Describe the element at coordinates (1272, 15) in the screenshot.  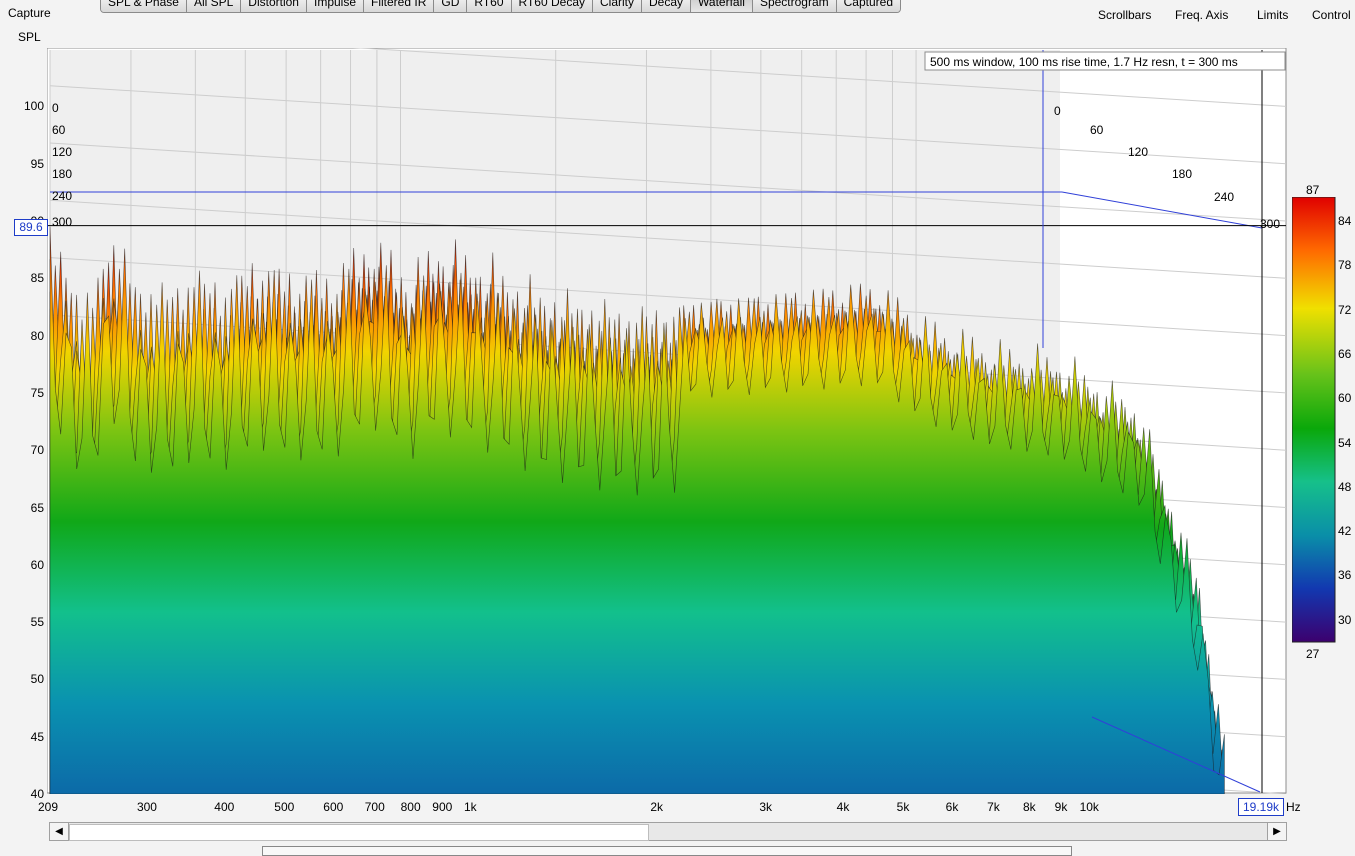
I see `limits-link: Limits` at that location.